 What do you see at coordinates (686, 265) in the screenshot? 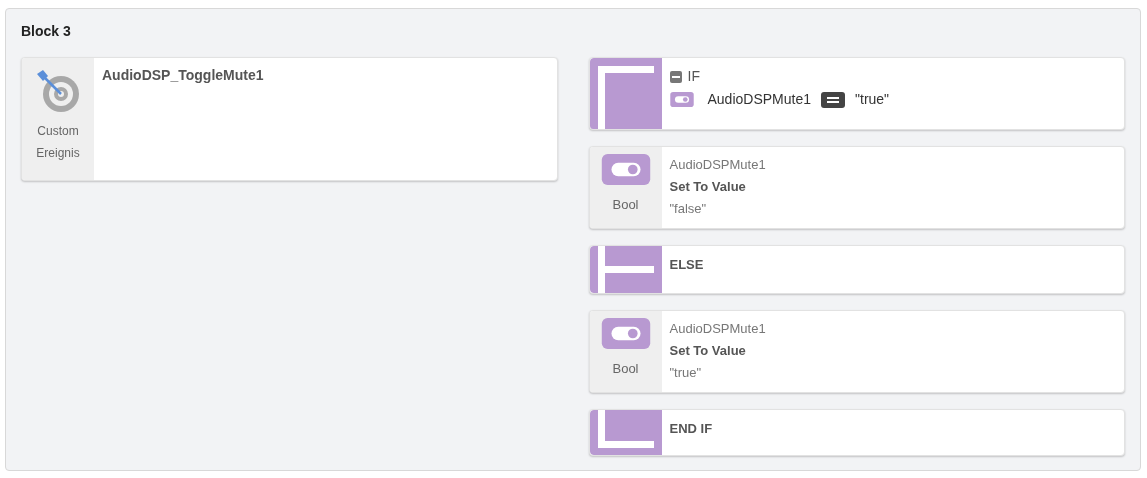
I see `else-label: ELSE` at bounding box center [686, 265].